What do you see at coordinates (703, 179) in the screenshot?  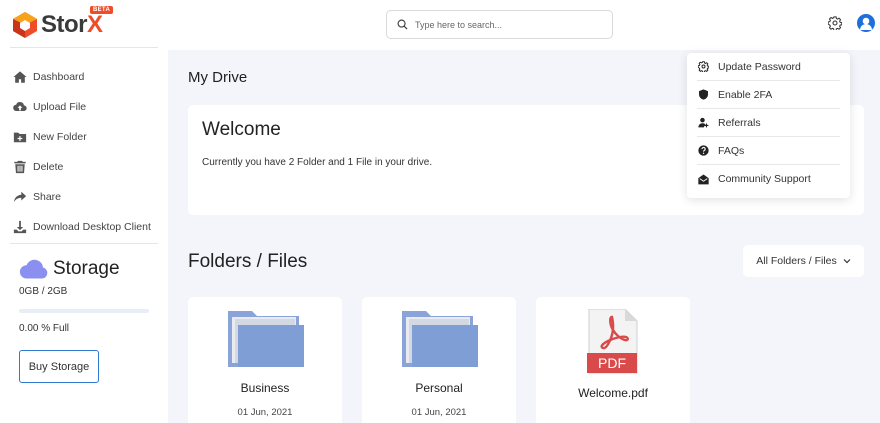 I see `envelope-open-icon` at bounding box center [703, 179].